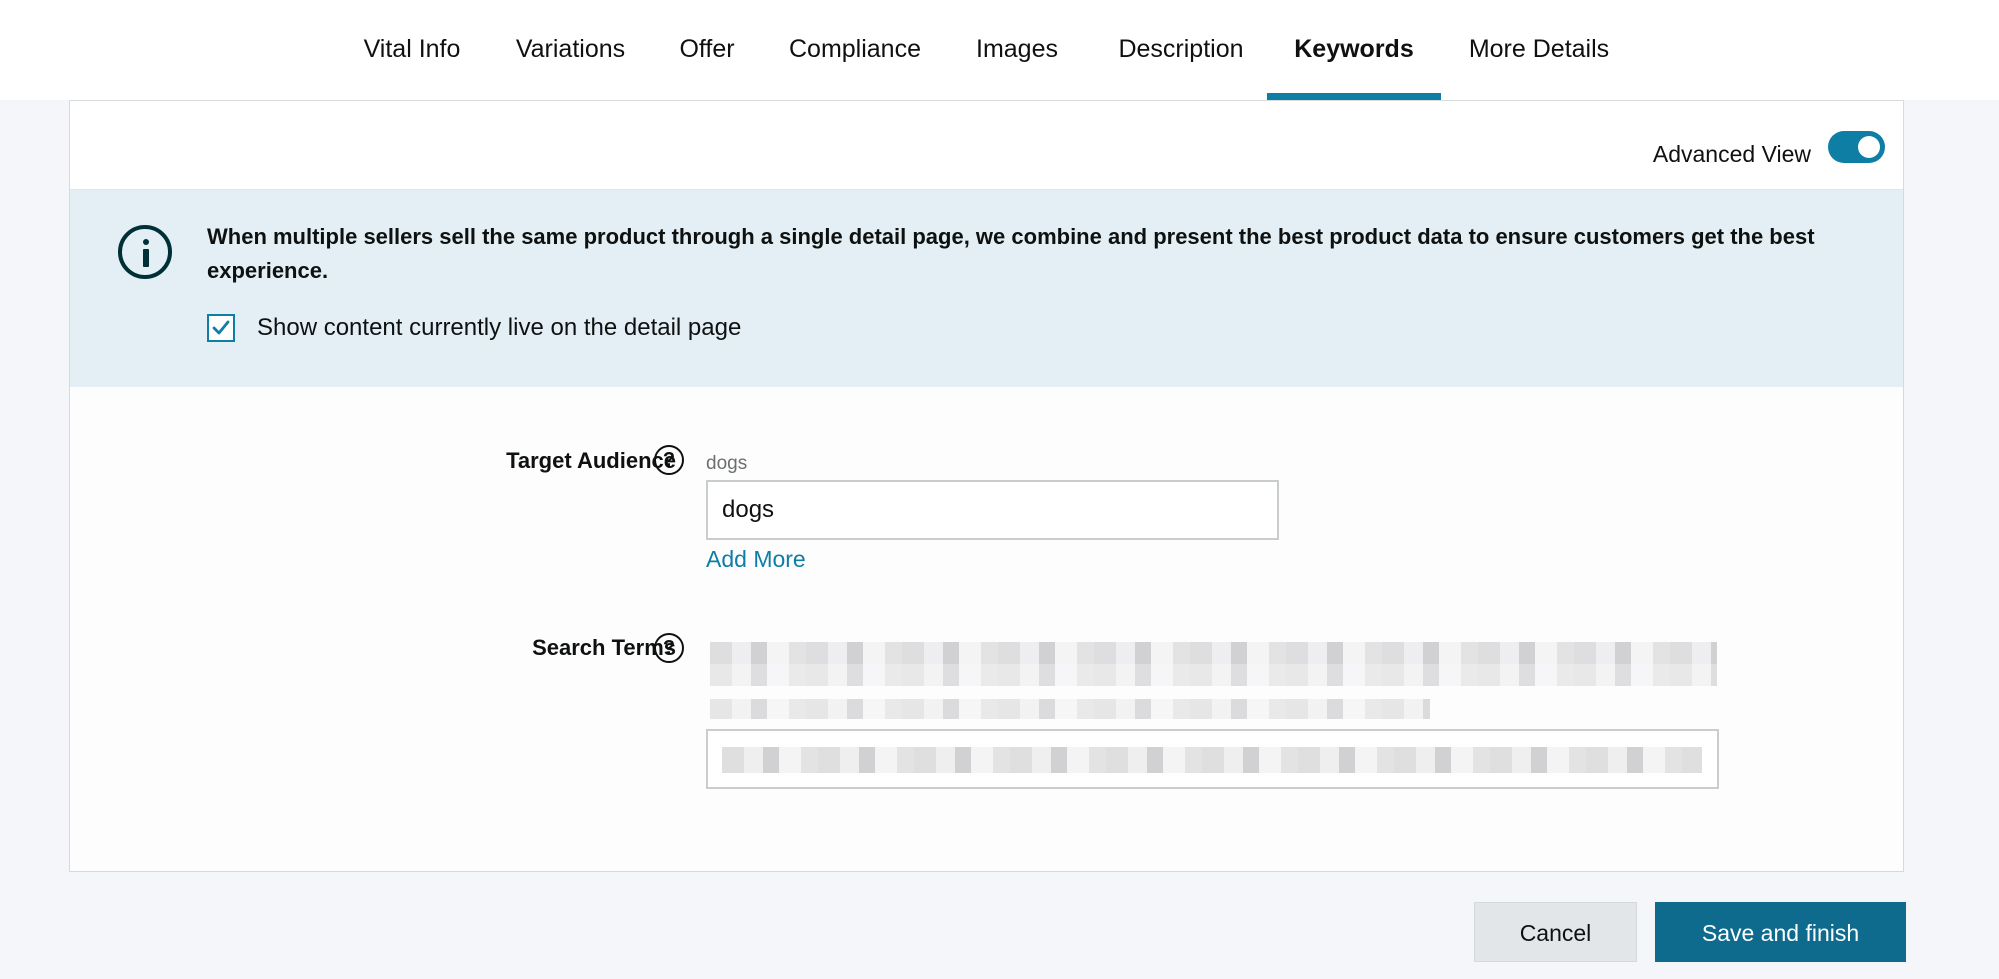  Describe the element at coordinates (1731, 154) in the screenshot. I see `advanced-view-label: Advanced View` at that location.